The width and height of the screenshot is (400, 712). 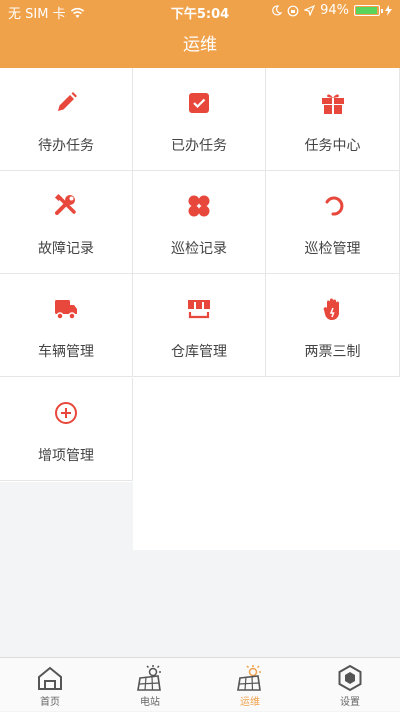 I want to click on tab-settings: 设置, so click(x=350, y=685).